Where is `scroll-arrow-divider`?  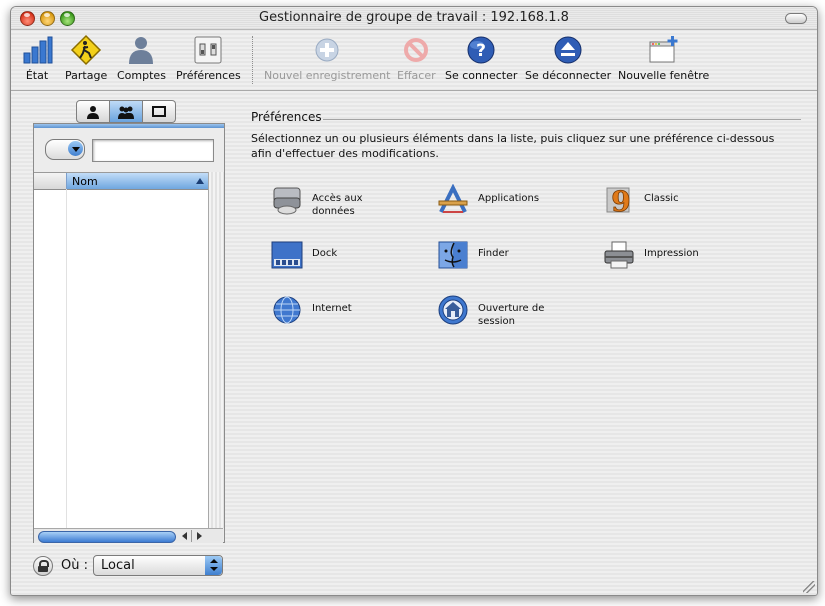
scroll-arrow-divider is located at coordinates (191, 536).